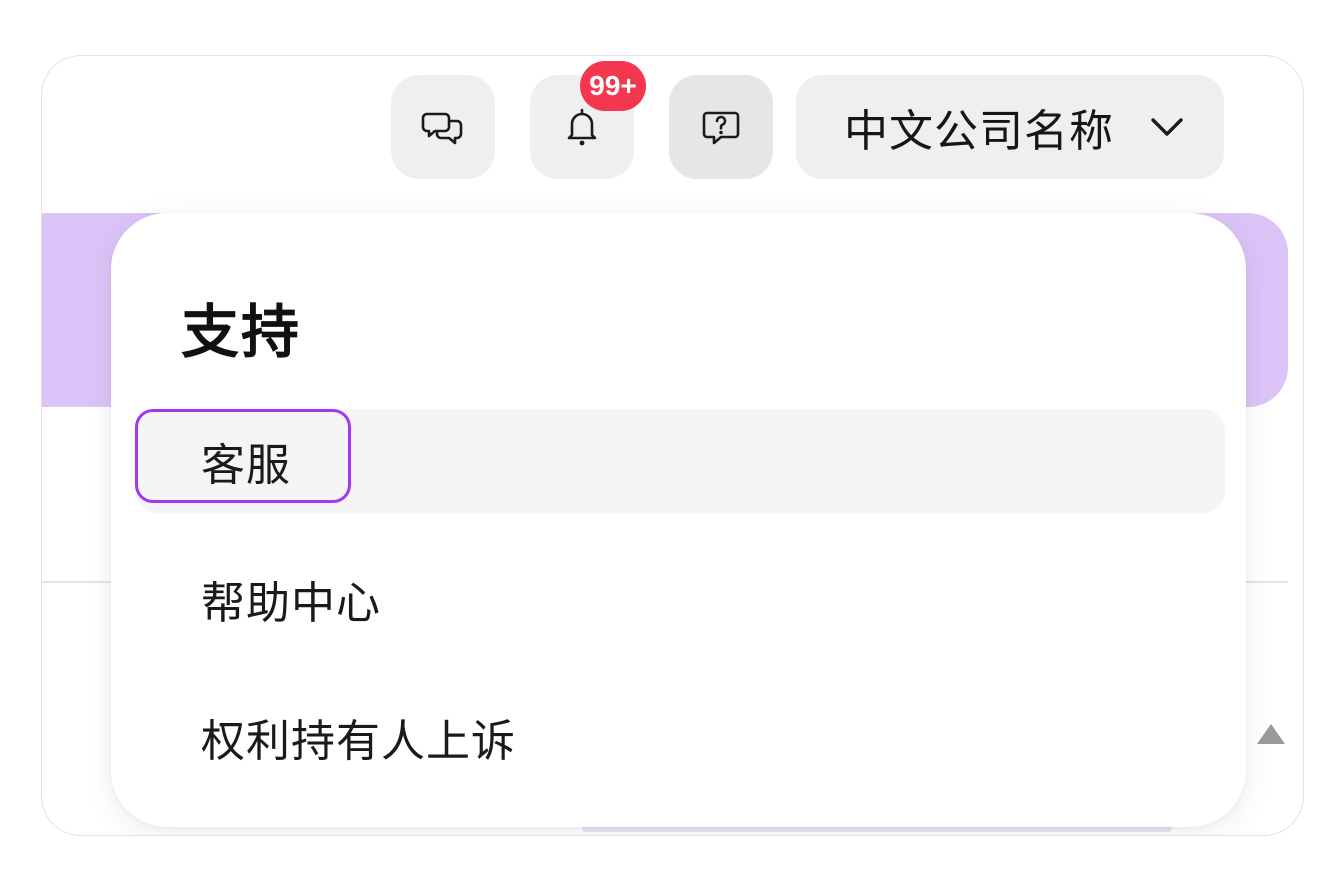 The height and width of the screenshot is (890, 1344). Describe the element at coordinates (680, 737) in the screenshot. I see `menu-item-rights-holder-appeal: 权利持有人上诉` at that location.